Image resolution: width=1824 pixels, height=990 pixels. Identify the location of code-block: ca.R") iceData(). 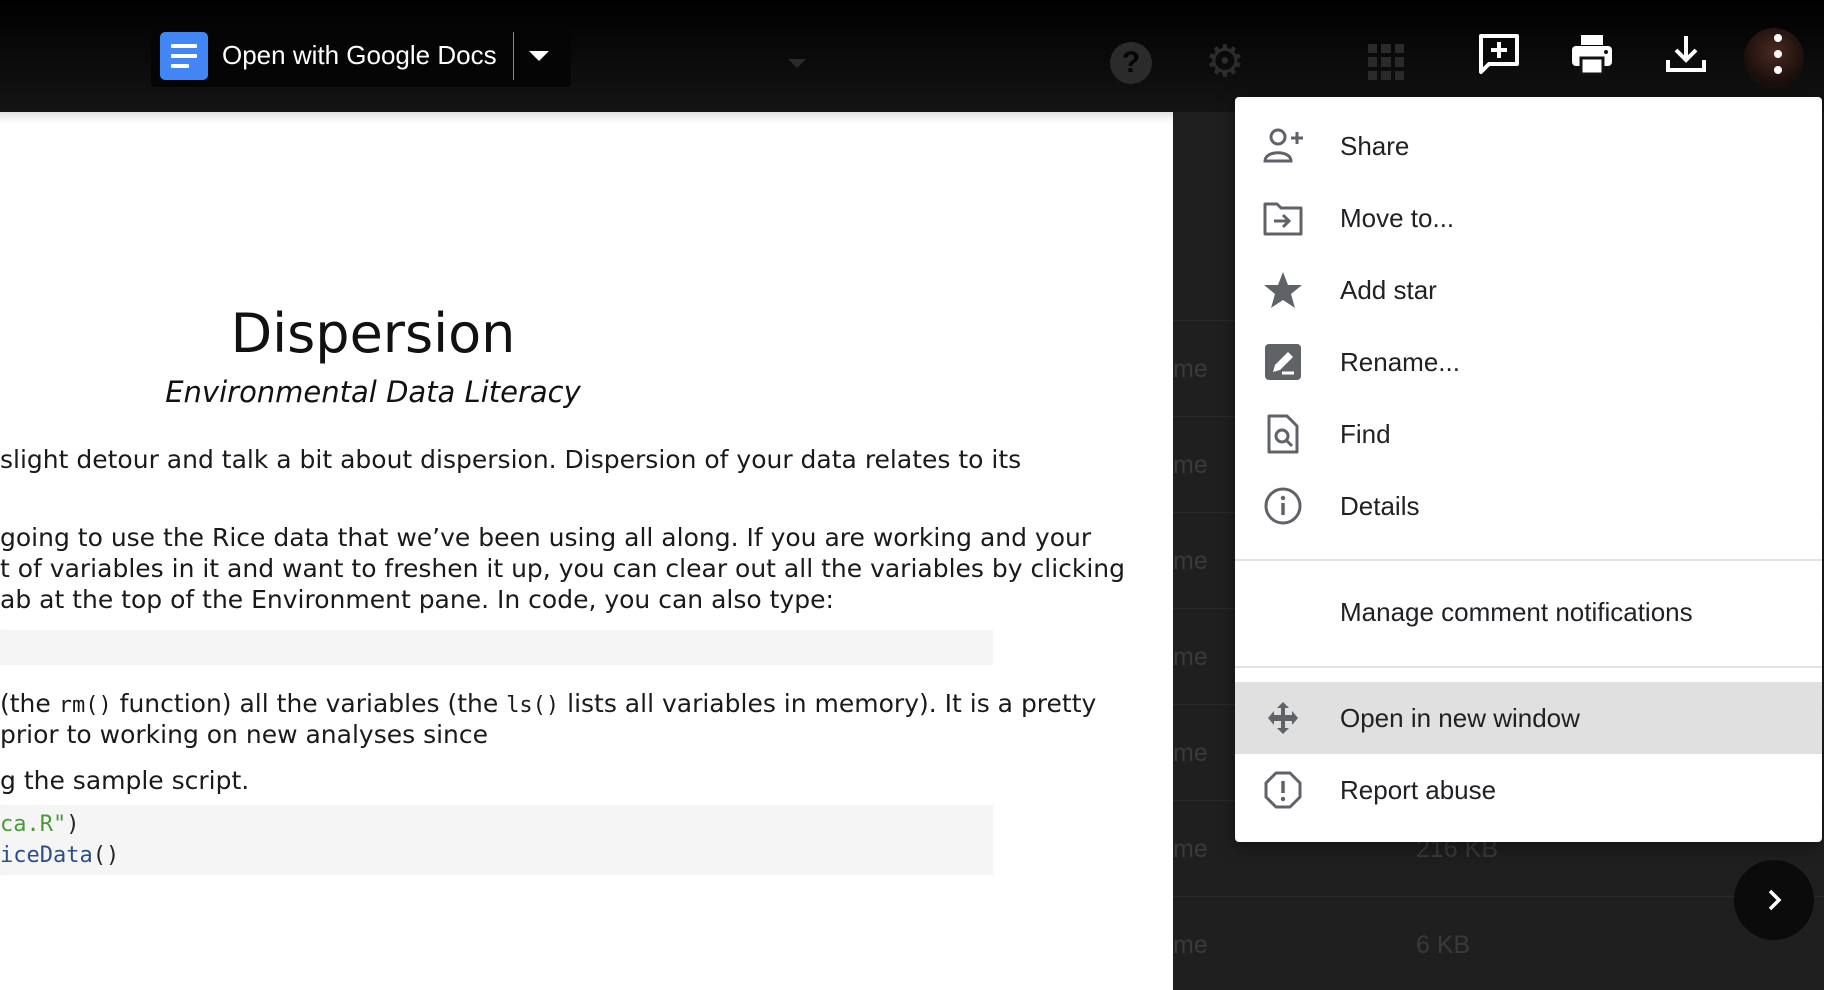
(496, 840).